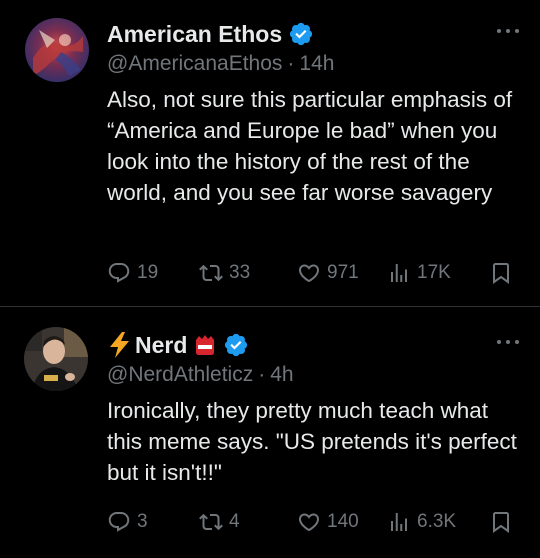 This screenshot has width=540, height=558. What do you see at coordinates (142, 521) in the screenshot?
I see `reply-count: 3` at bounding box center [142, 521].